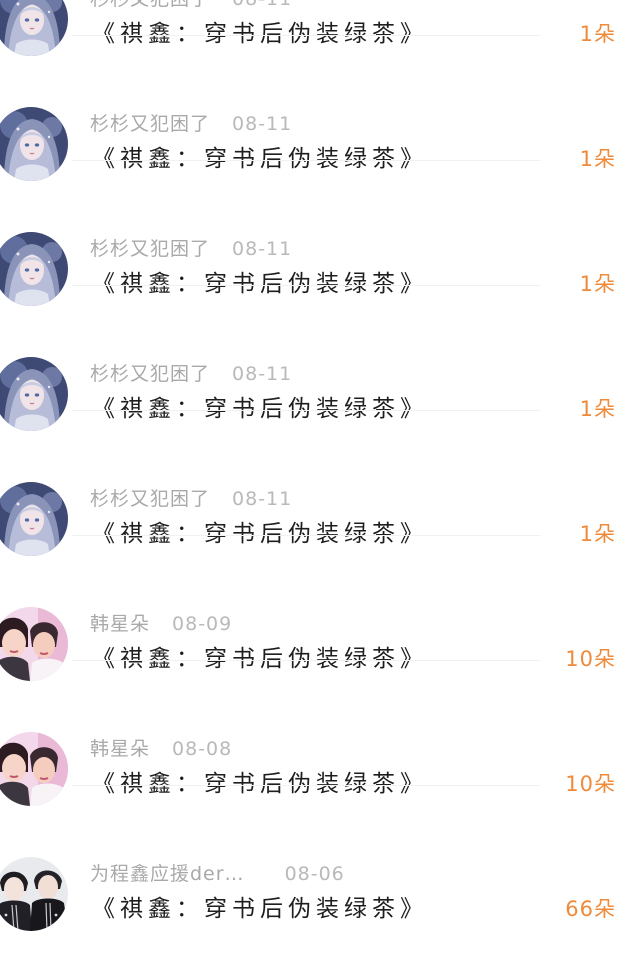  What do you see at coordinates (260, 909) in the screenshot?
I see `book-title: 《祺鑫：穿书后伪装绿茶》` at bounding box center [260, 909].